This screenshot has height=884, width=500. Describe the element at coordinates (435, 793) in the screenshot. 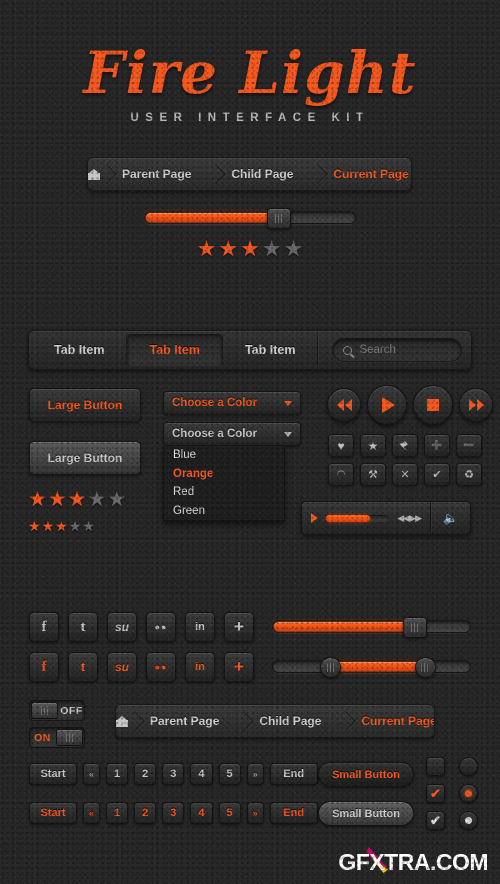

I see `checkbox-checked-orange: ✔` at that location.